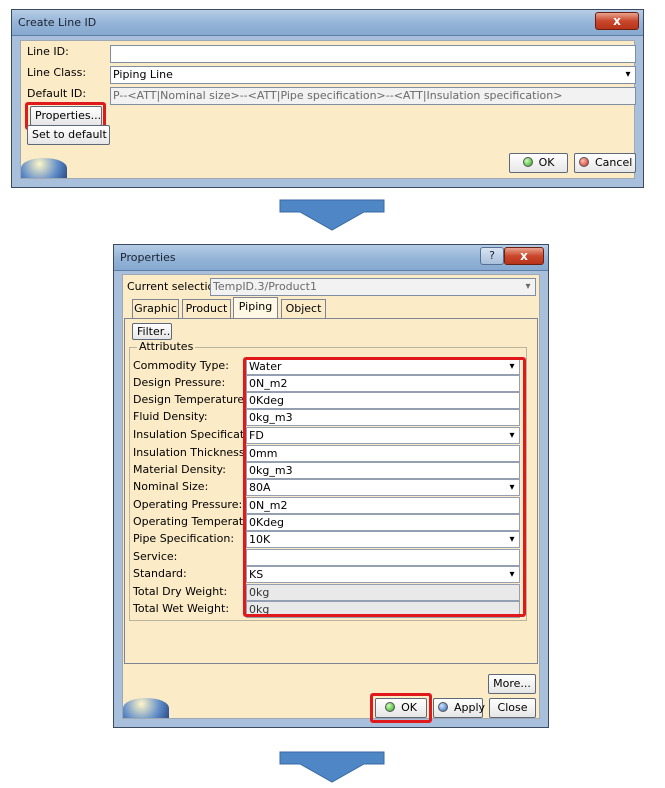 This screenshot has height=788, width=665. I want to click on attribute-name: Total Dry Weight:, so click(180, 591).